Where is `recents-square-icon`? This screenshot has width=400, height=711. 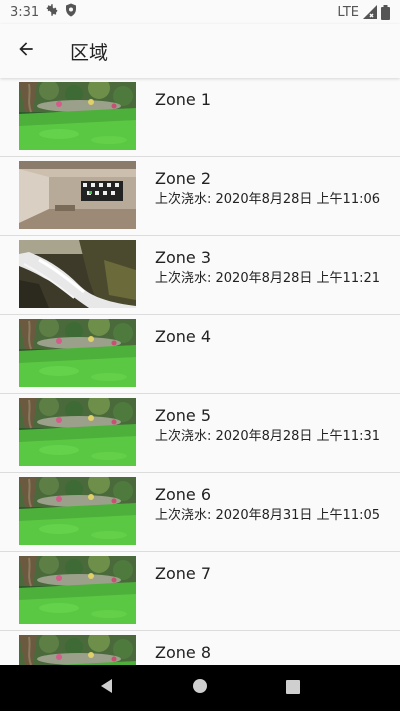 recents-square-icon is located at coordinates (293, 688).